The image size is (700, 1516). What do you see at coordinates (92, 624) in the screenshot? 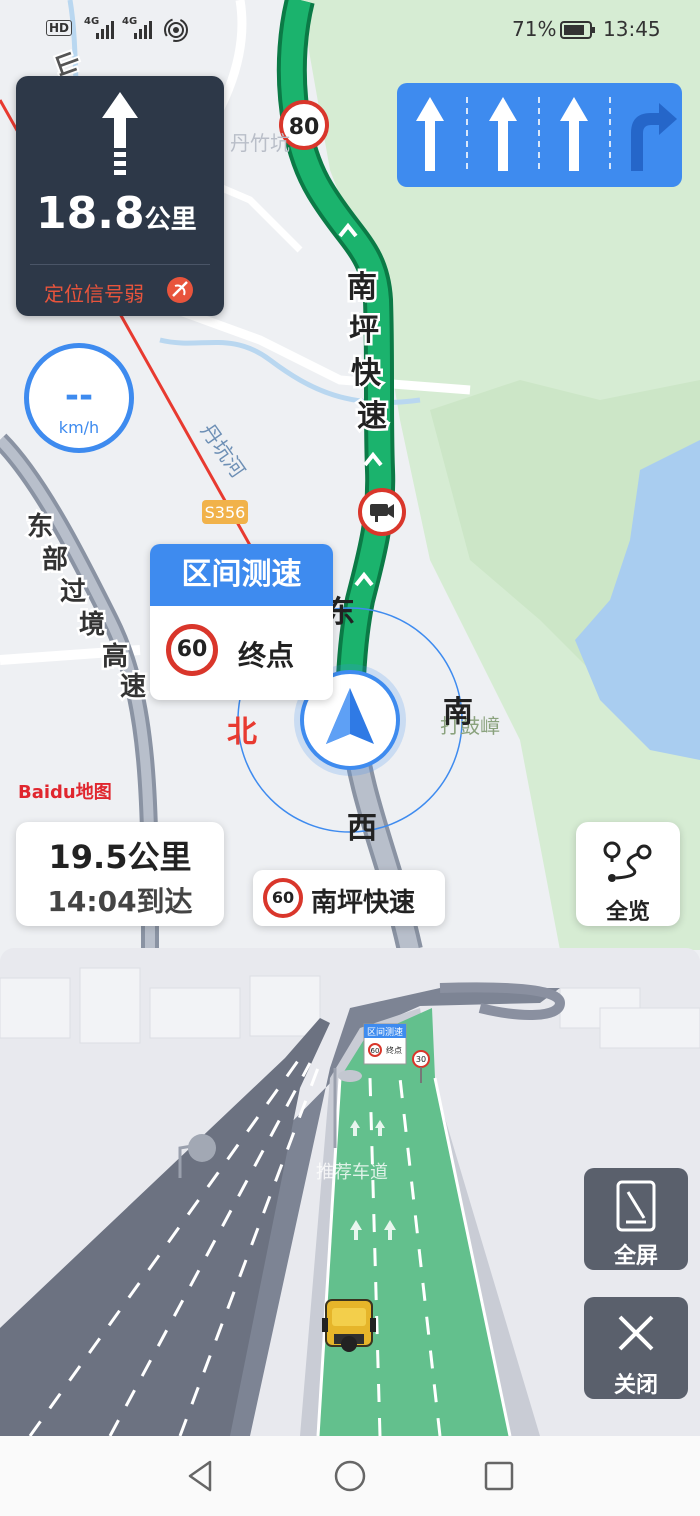
I see `svg-text: 境` at bounding box center [92, 624].